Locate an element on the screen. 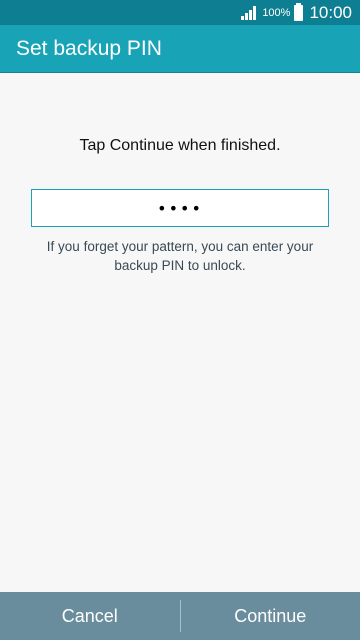 The image size is (360, 640). battery-percent: 100% is located at coordinates (276, 12).